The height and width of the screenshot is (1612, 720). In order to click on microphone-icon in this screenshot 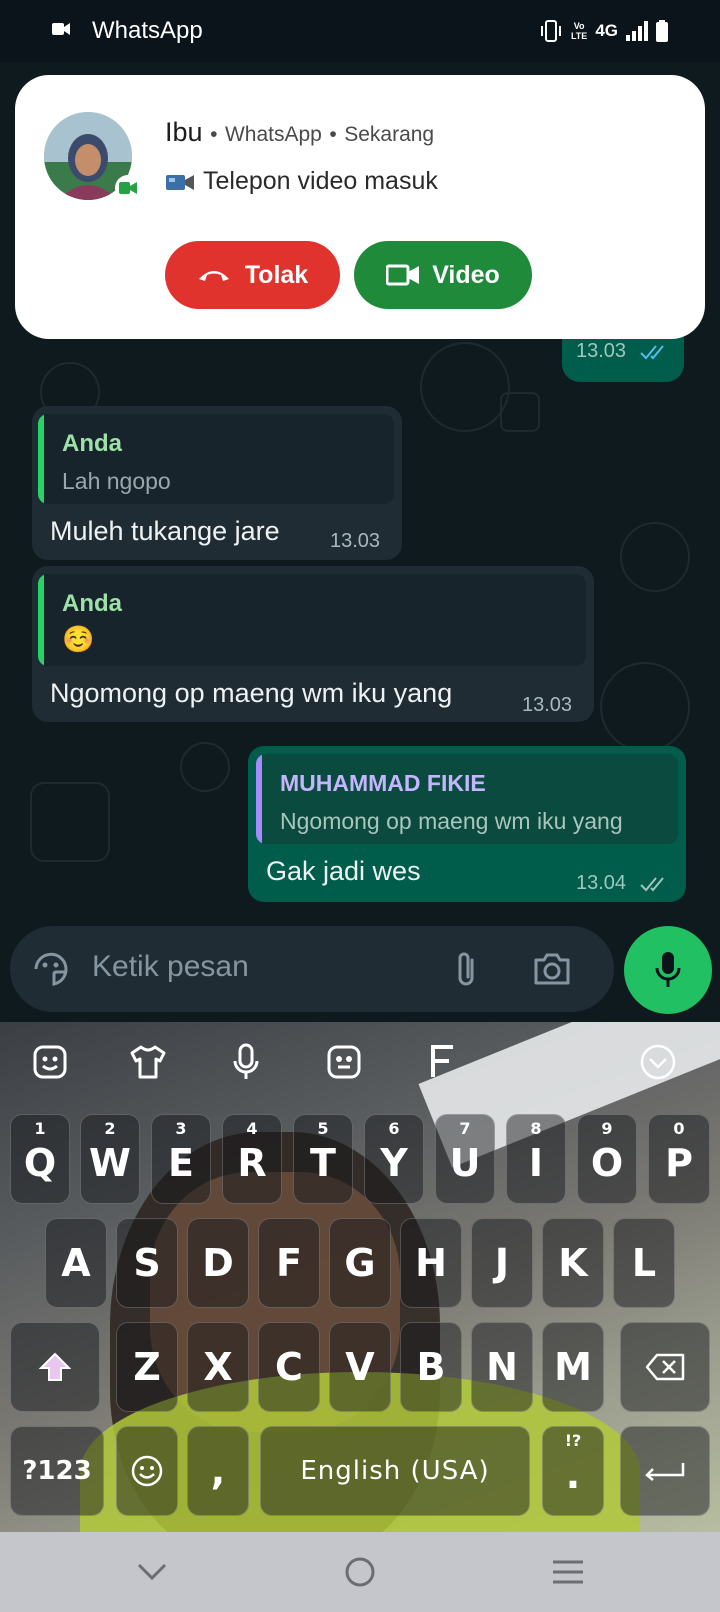, I will do `click(668, 969)`.